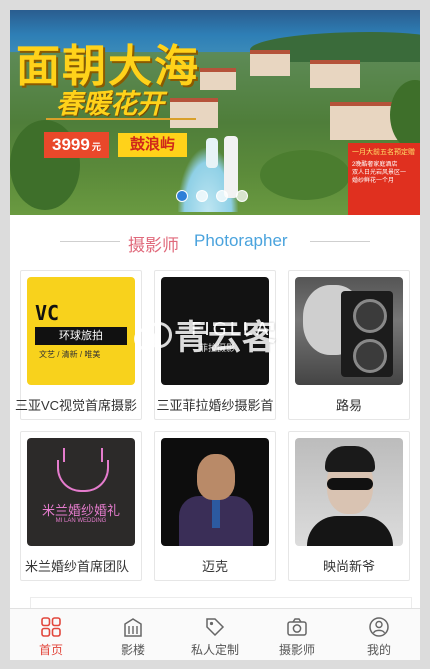 This screenshot has height=669, width=430. I want to click on bottom-tab-bar: 首页 影楼 私人定制 摄影师 我的, so click(215, 634).